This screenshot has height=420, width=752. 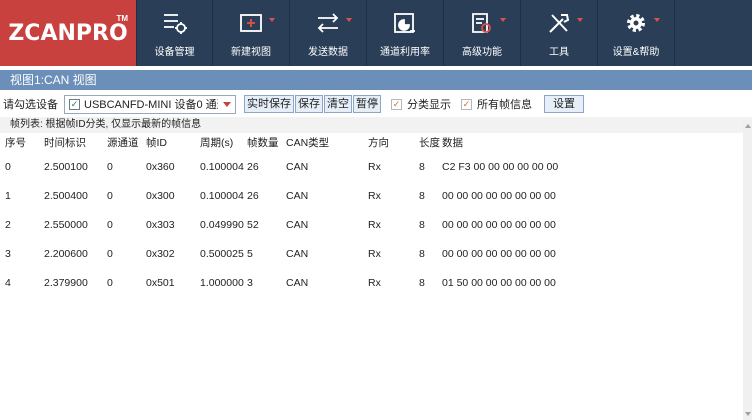 I want to click on brand-name: ZCANPRO, so click(x=68, y=33).